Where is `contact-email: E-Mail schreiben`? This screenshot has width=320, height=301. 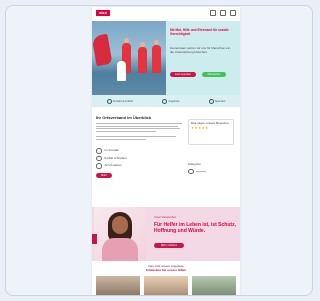 contact-email: E-Mail schreiben is located at coordinates (139, 158).